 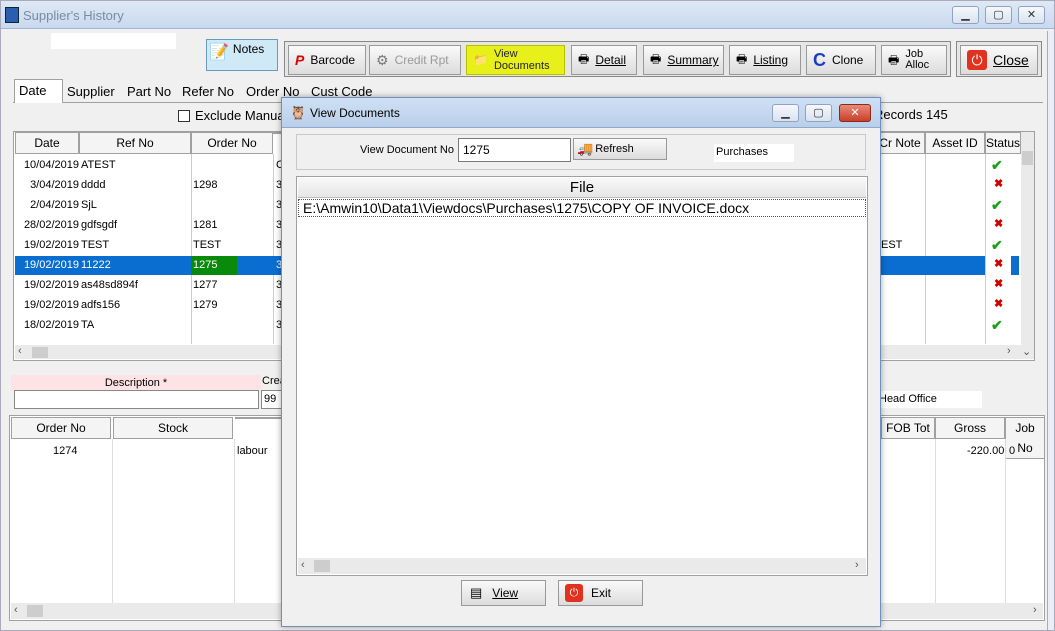 What do you see at coordinates (355, 113) in the screenshot?
I see `dialog-title: View Documents` at bounding box center [355, 113].